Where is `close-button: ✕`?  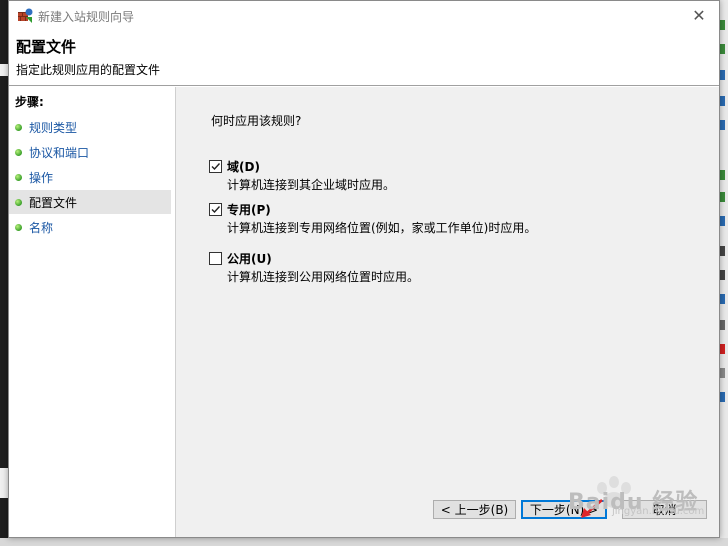 close-button: ✕ is located at coordinates (699, 16).